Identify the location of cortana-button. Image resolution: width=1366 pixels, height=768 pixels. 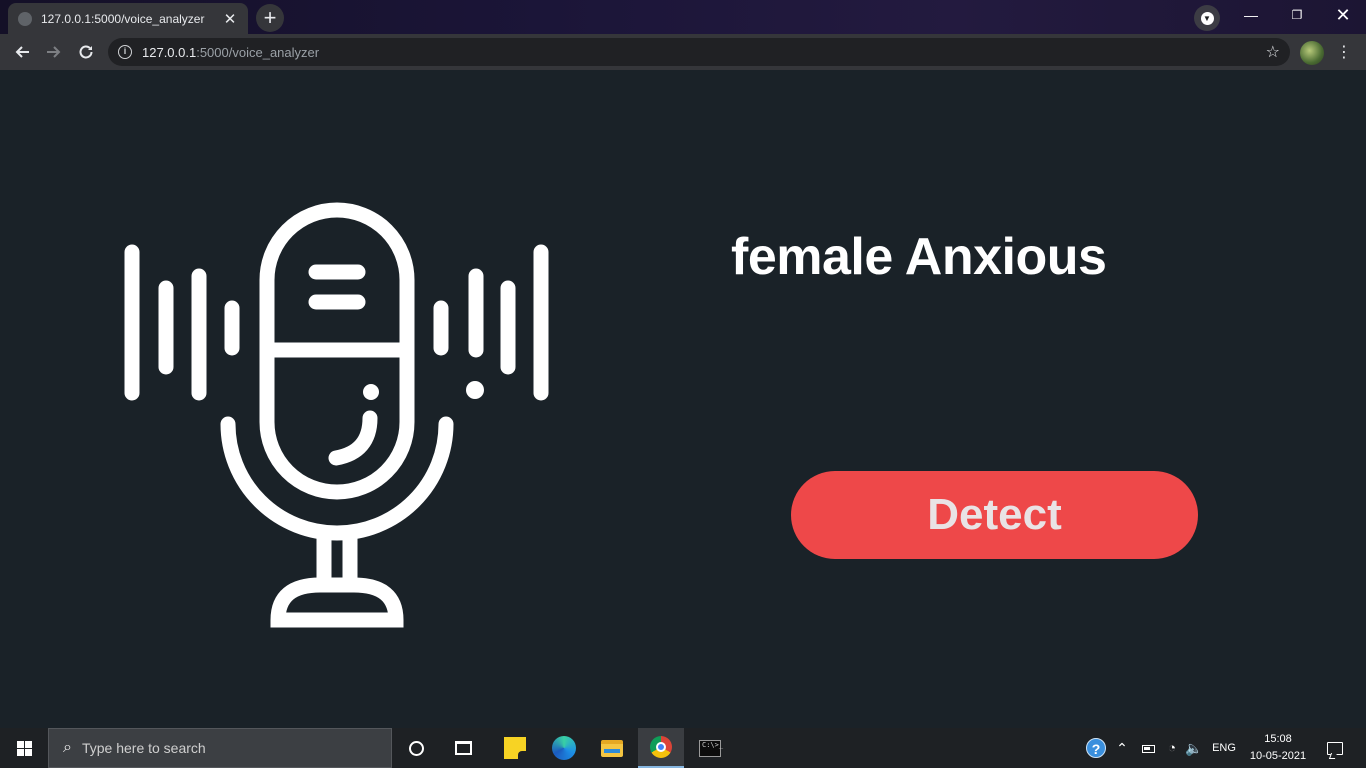
(416, 748).